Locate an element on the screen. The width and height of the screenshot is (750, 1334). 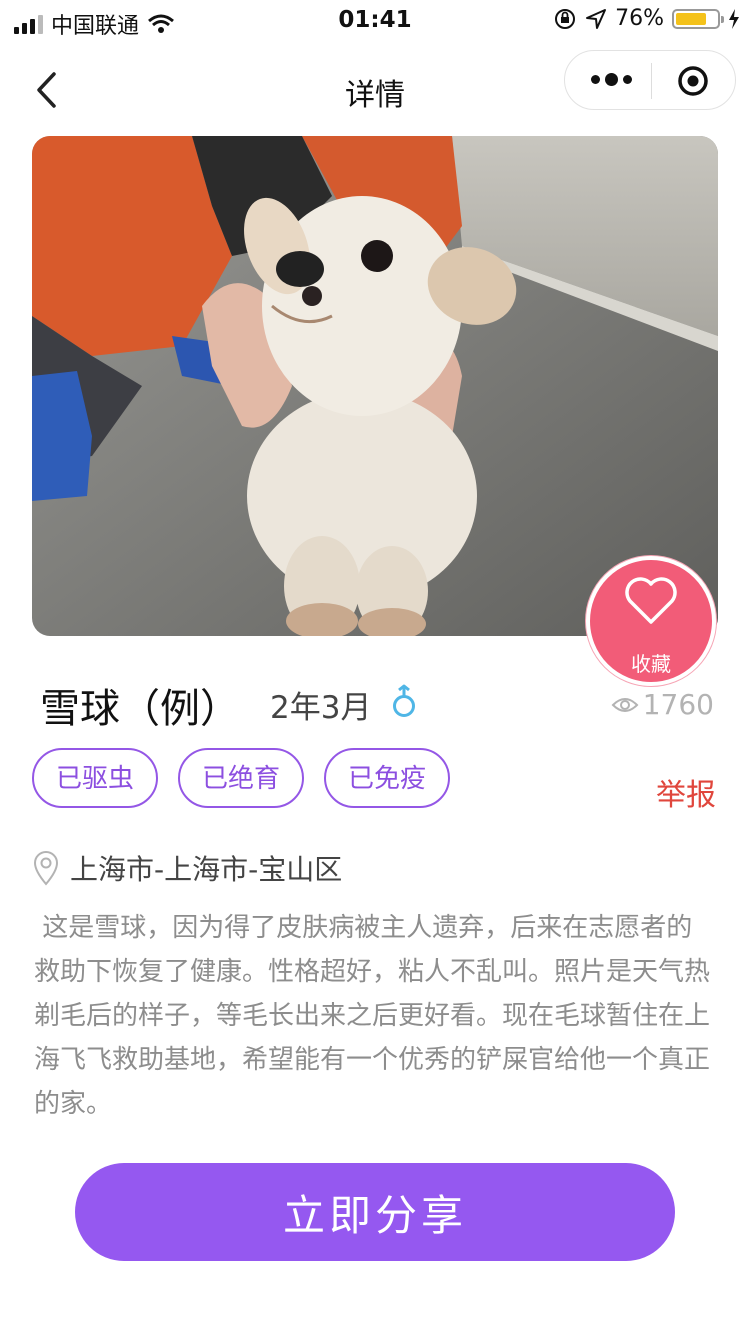
status-bar: 中国联通 01:41 76% is located at coordinates (375, 22).